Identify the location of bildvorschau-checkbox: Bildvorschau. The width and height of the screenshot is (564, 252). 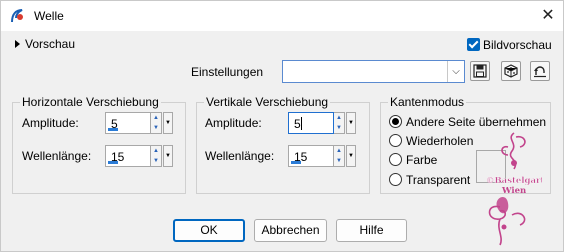
(509, 44).